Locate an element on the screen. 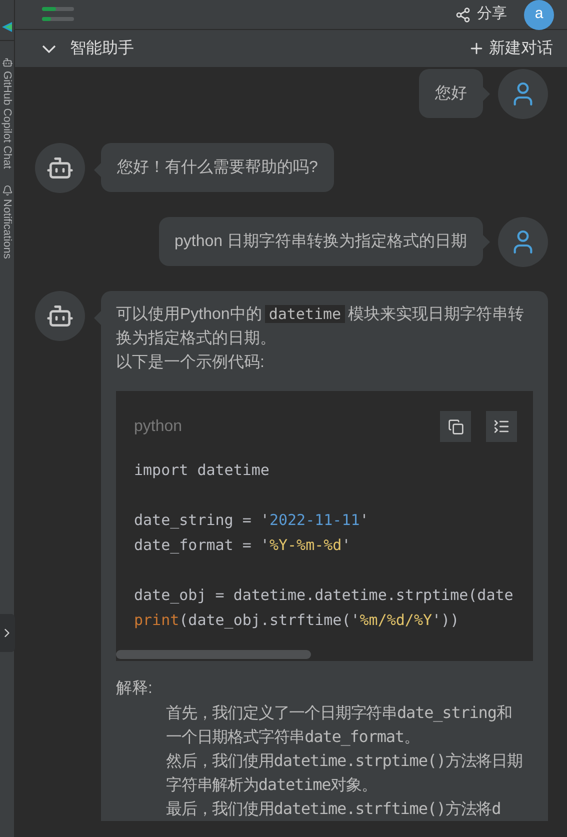 The width and height of the screenshot is (567, 837). explanation-text: 首先，我们定义了一个日期字符串date_string和一个日期格式字符串date_format。 is located at coordinates (339, 725).